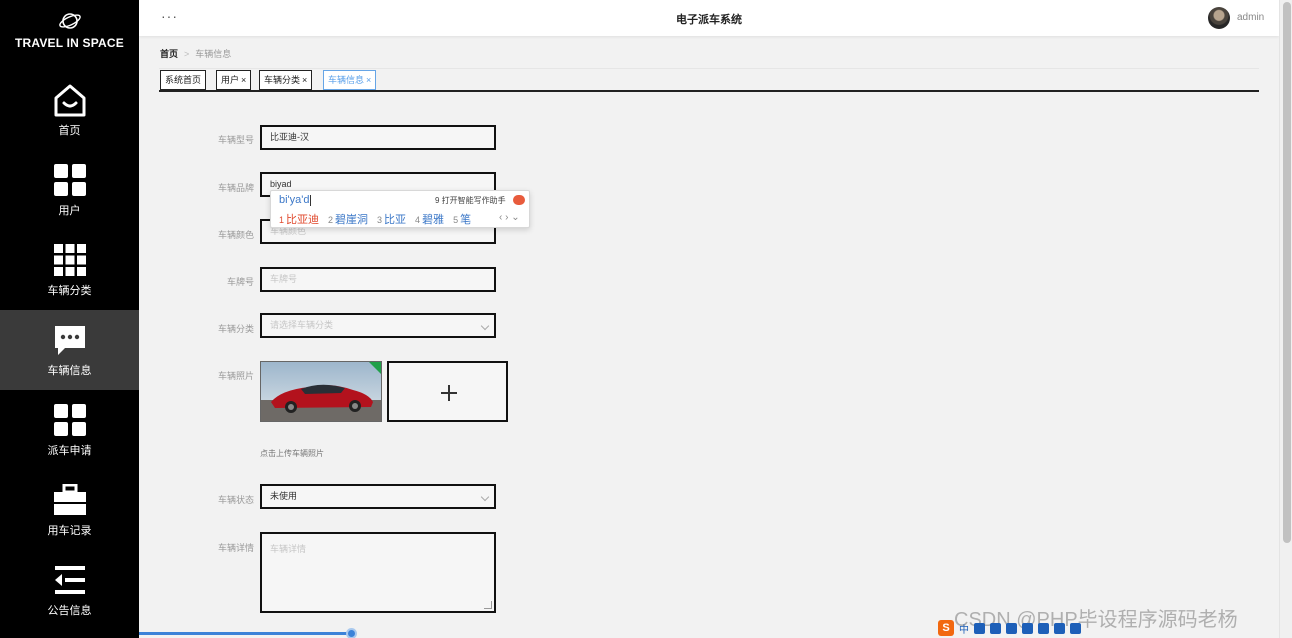  I want to click on page-scrollbar, so click(1285, 319).